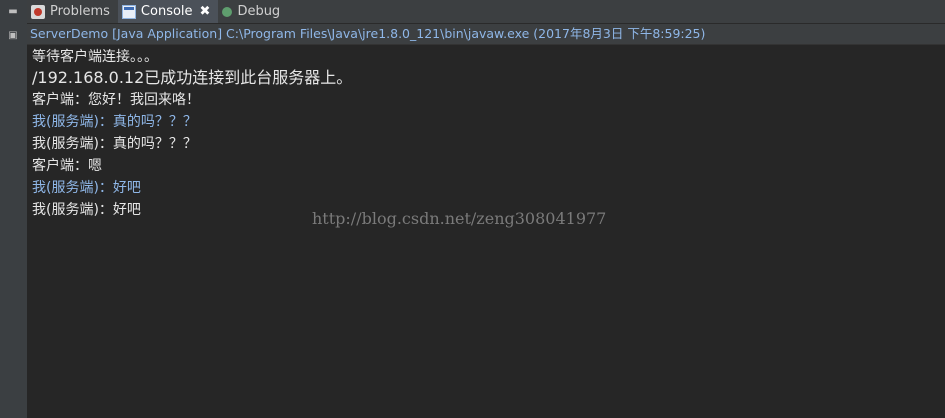  I want to click on tab-debug: Debug, so click(253, 11).